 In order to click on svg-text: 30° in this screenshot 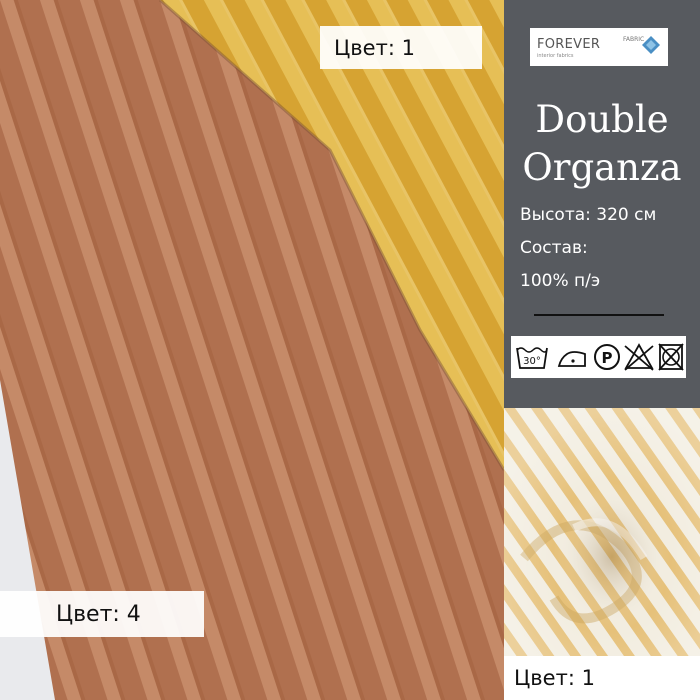, I will do `click(532, 361)`.